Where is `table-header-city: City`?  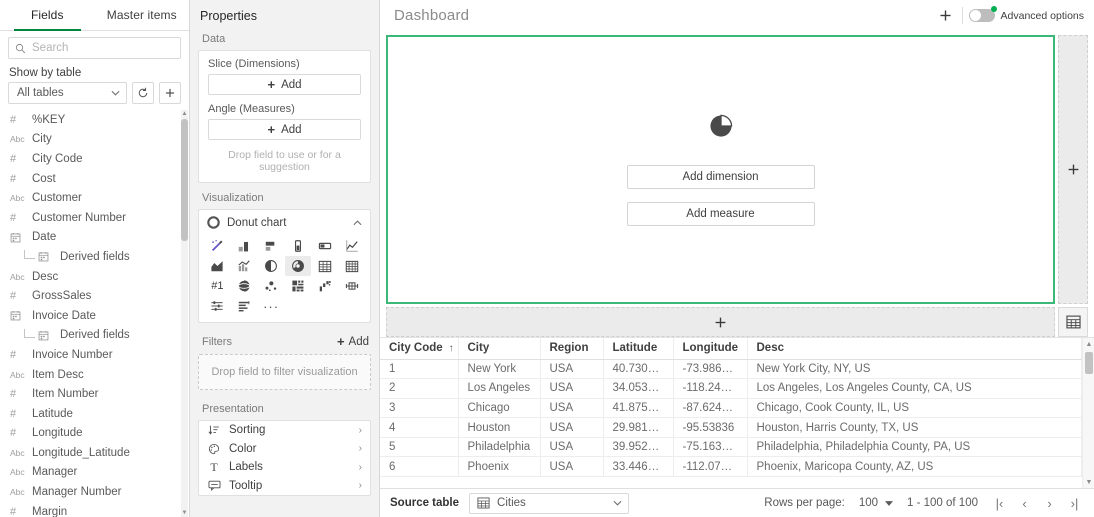
table-header-city: City is located at coordinates (499, 349).